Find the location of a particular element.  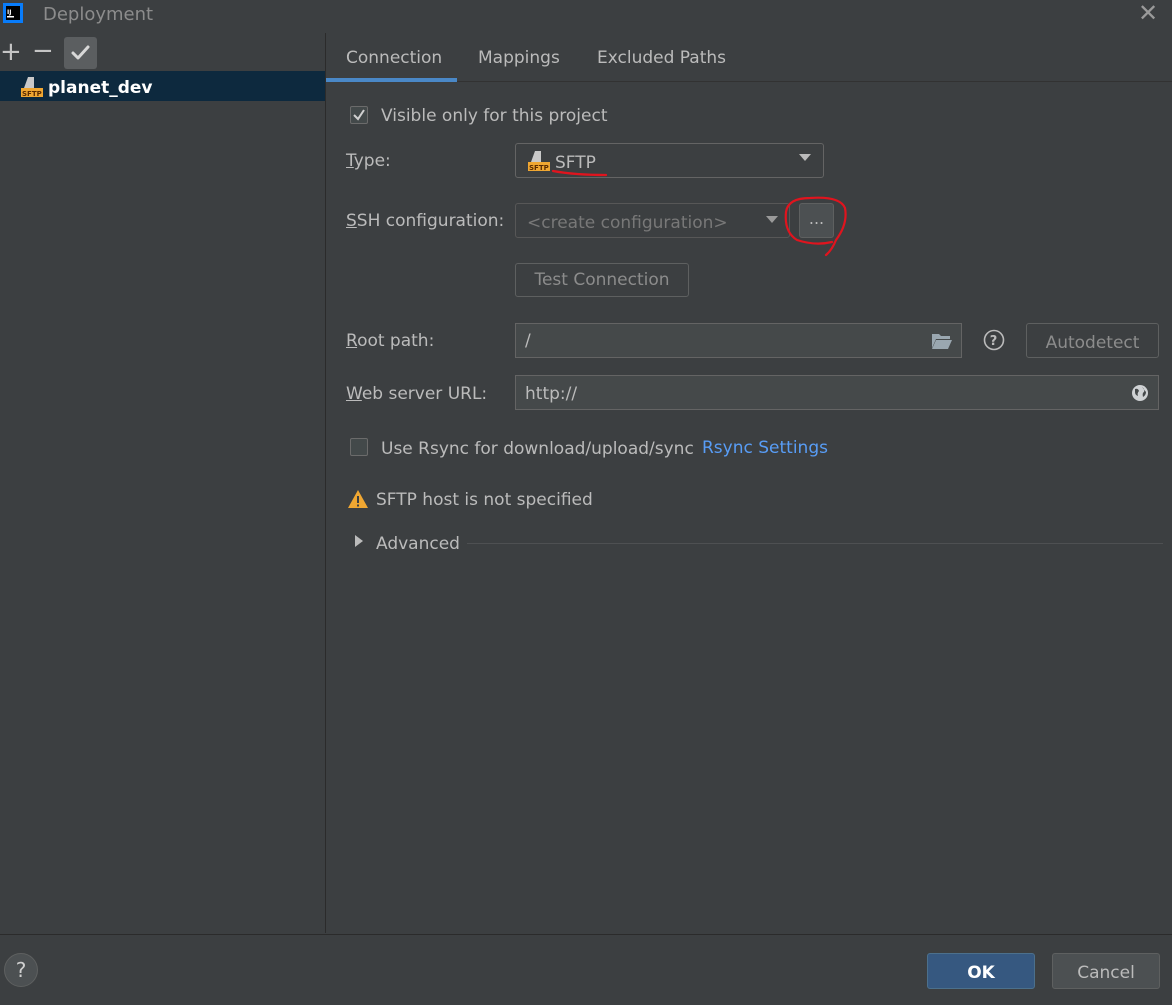

folder-open-icon is located at coordinates (942, 341).